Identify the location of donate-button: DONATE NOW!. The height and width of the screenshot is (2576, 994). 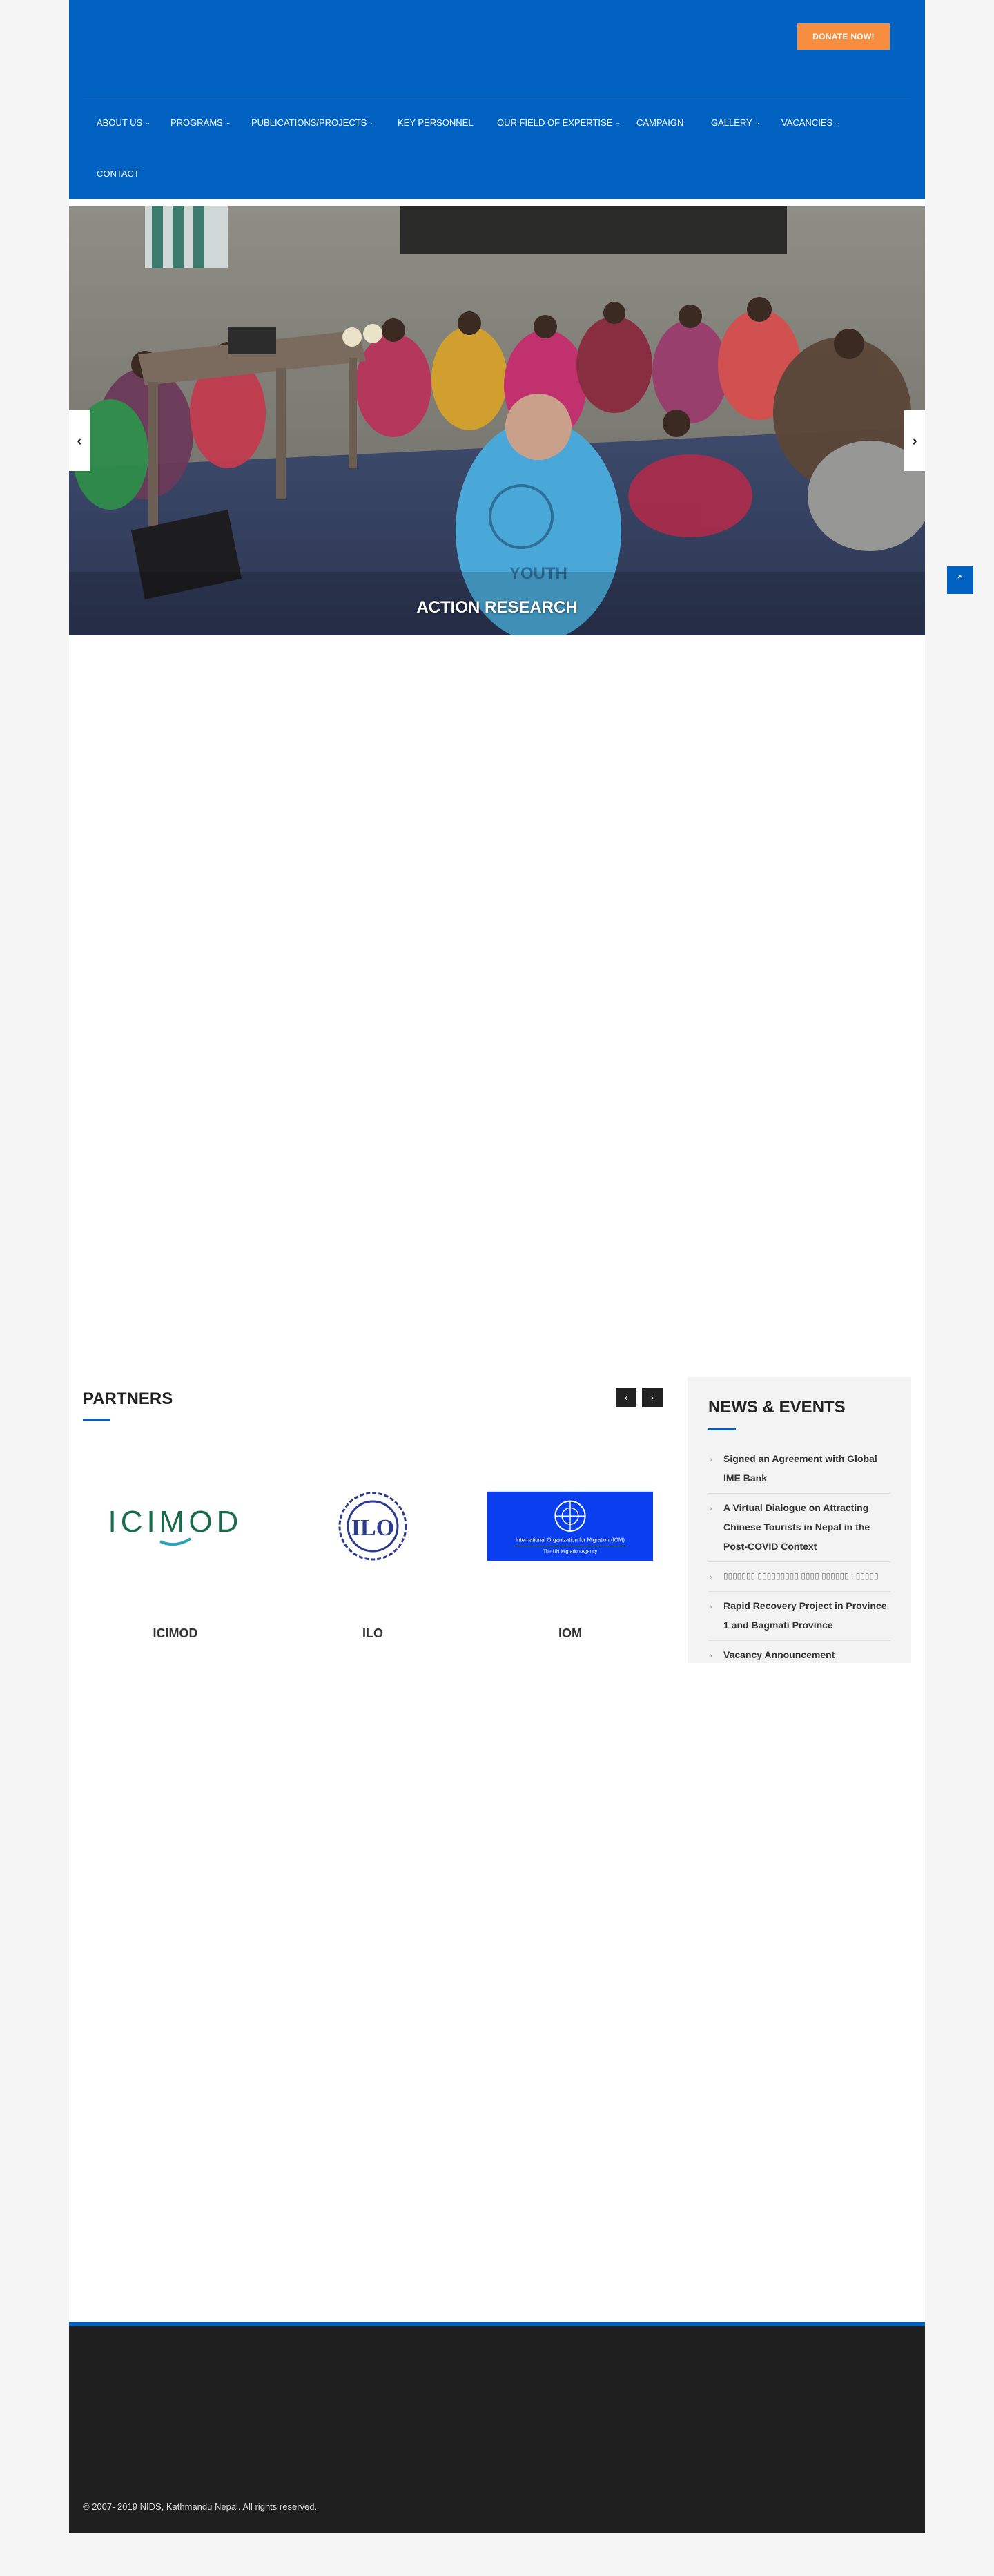
(843, 36).